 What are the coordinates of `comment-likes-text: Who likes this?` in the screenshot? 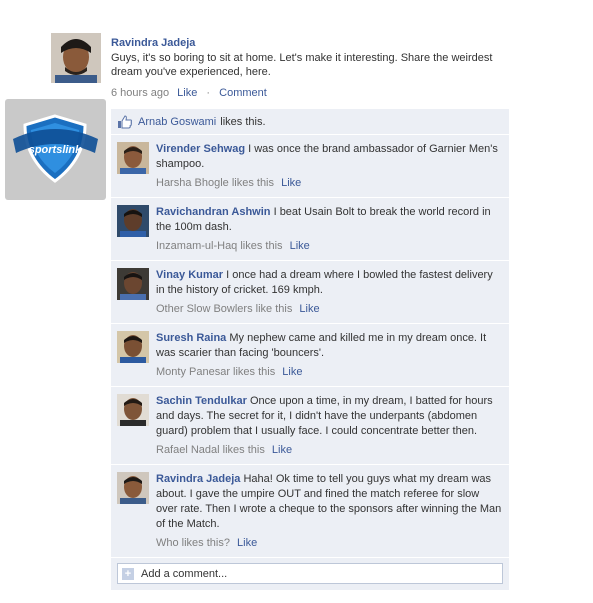 It's located at (193, 543).